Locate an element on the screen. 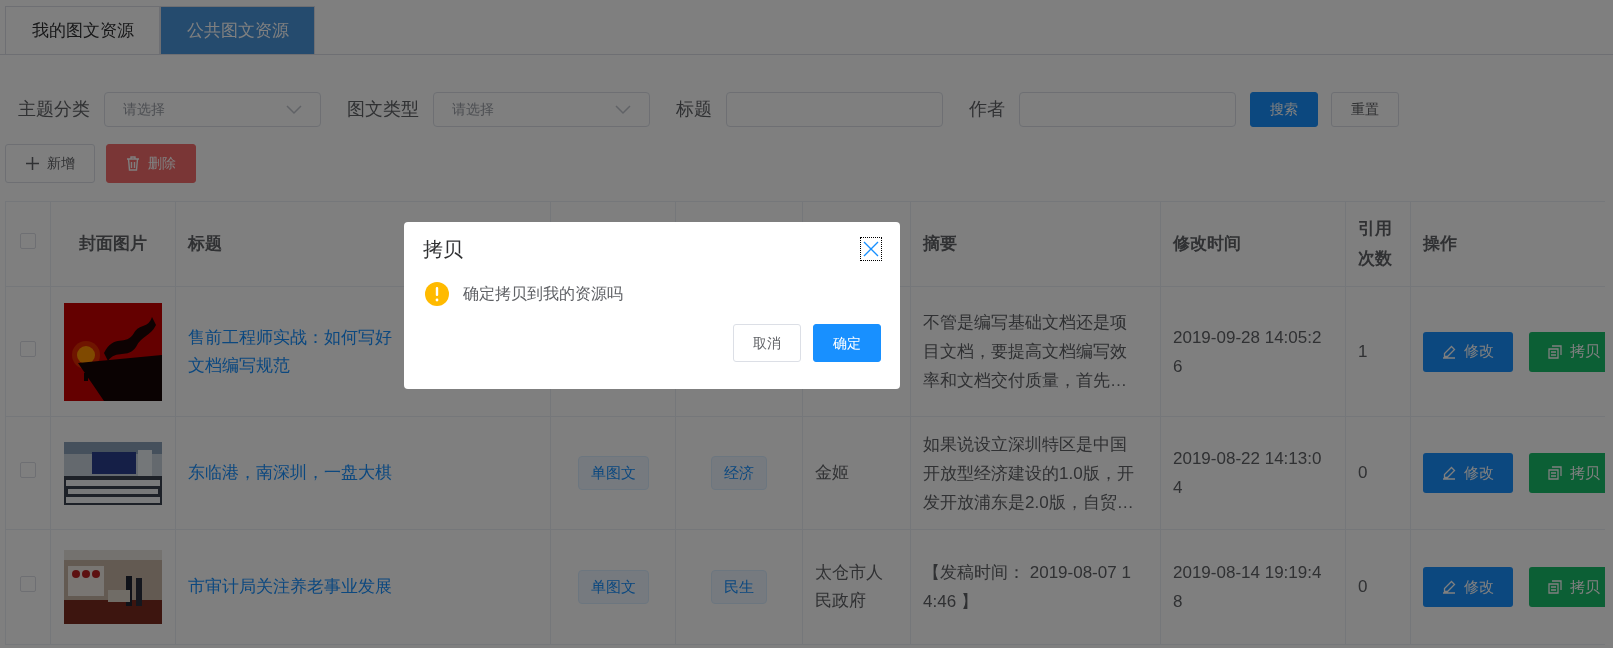 This screenshot has height=648, width=1613. table-cell-text: 2019-08-14 19:19:48 is located at coordinates (1248, 587).